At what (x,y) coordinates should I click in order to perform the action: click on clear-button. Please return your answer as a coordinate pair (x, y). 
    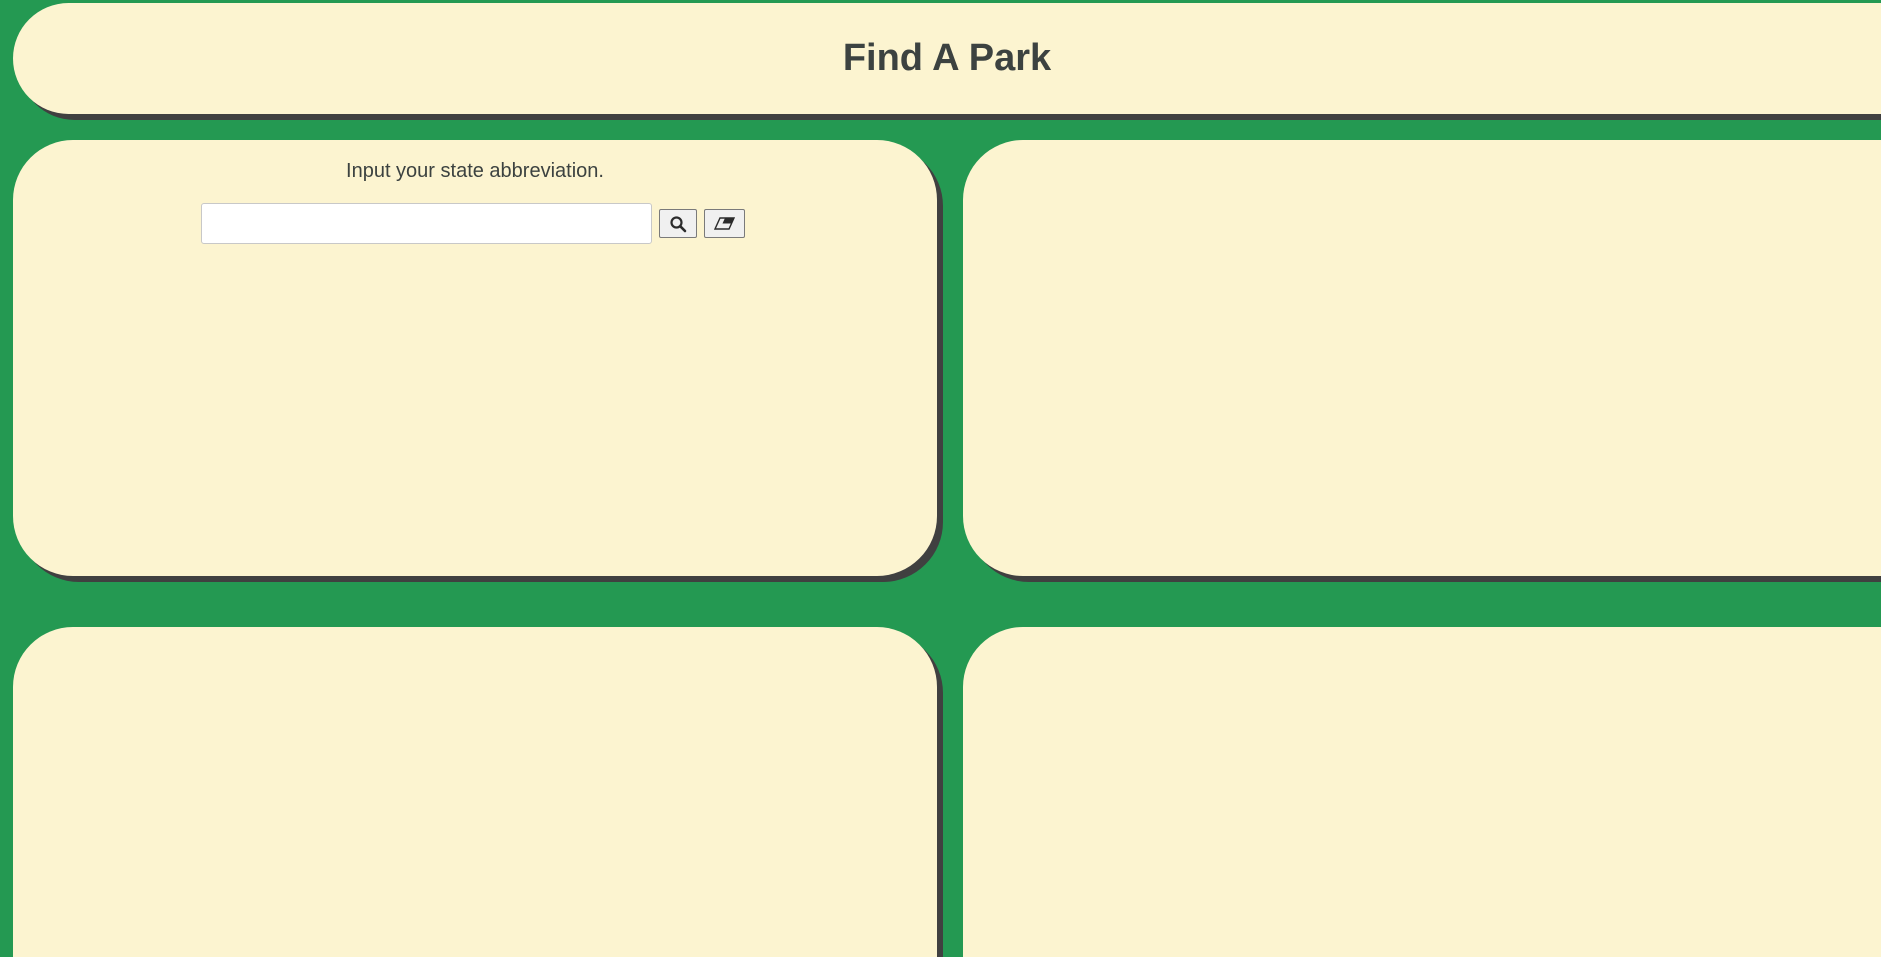
    Looking at the image, I should click on (724, 223).